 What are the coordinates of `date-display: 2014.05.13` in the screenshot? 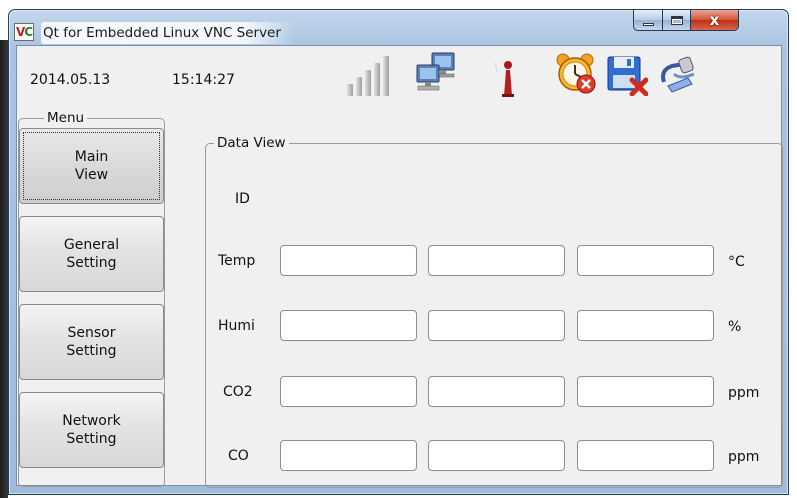 It's located at (70, 80).